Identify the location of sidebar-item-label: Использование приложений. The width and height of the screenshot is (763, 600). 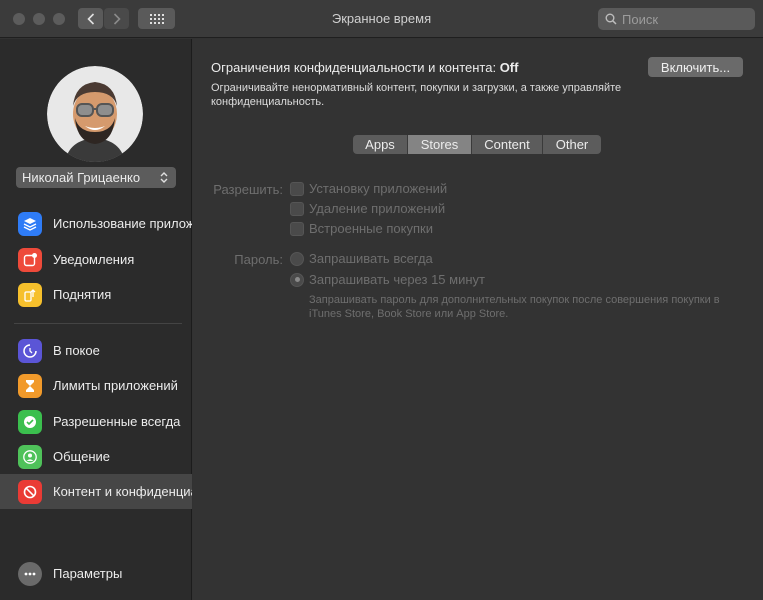
(122, 223).